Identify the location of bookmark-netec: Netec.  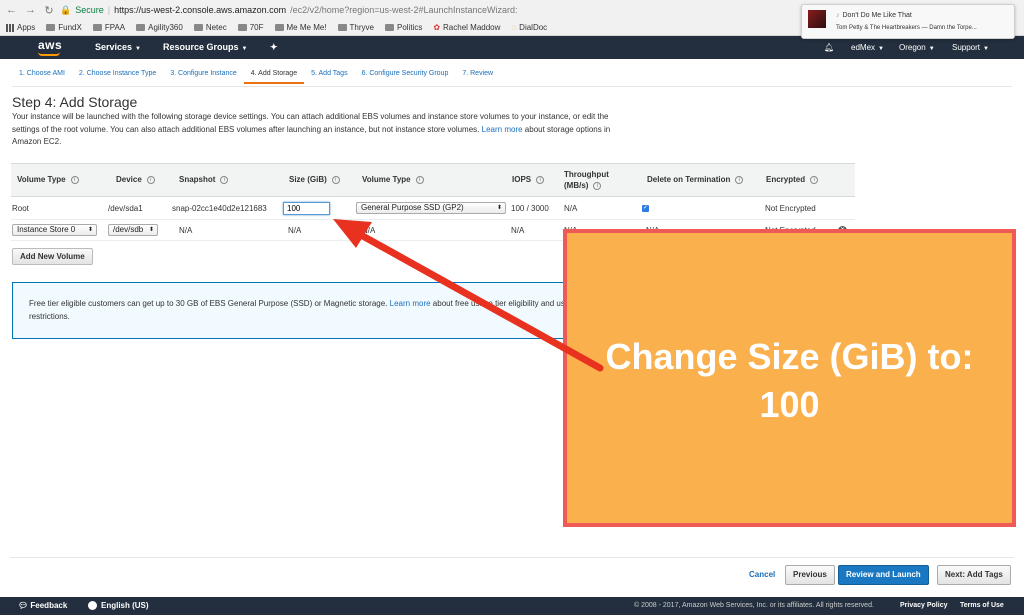
(210, 27).